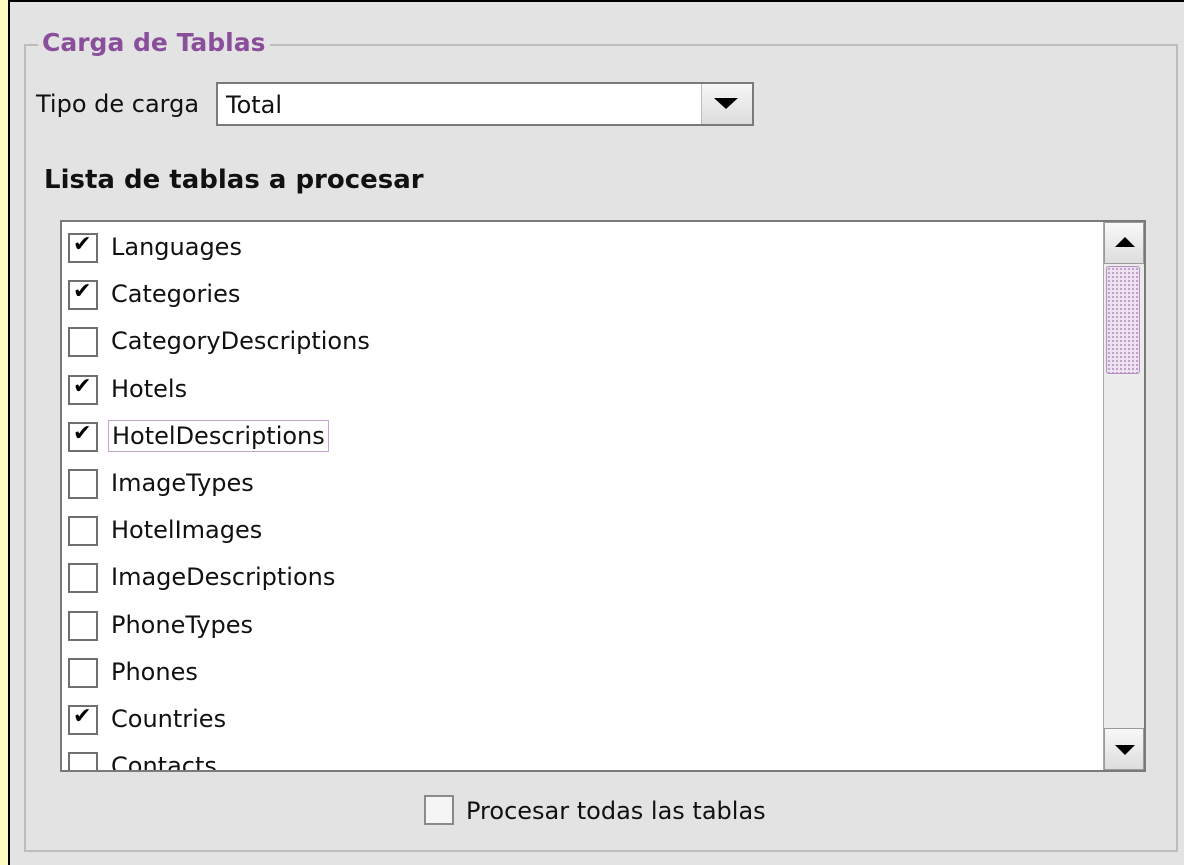 This screenshot has height=865, width=1184. What do you see at coordinates (154, 671) in the screenshot?
I see `table-name-label: Phones` at bounding box center [154, 671].